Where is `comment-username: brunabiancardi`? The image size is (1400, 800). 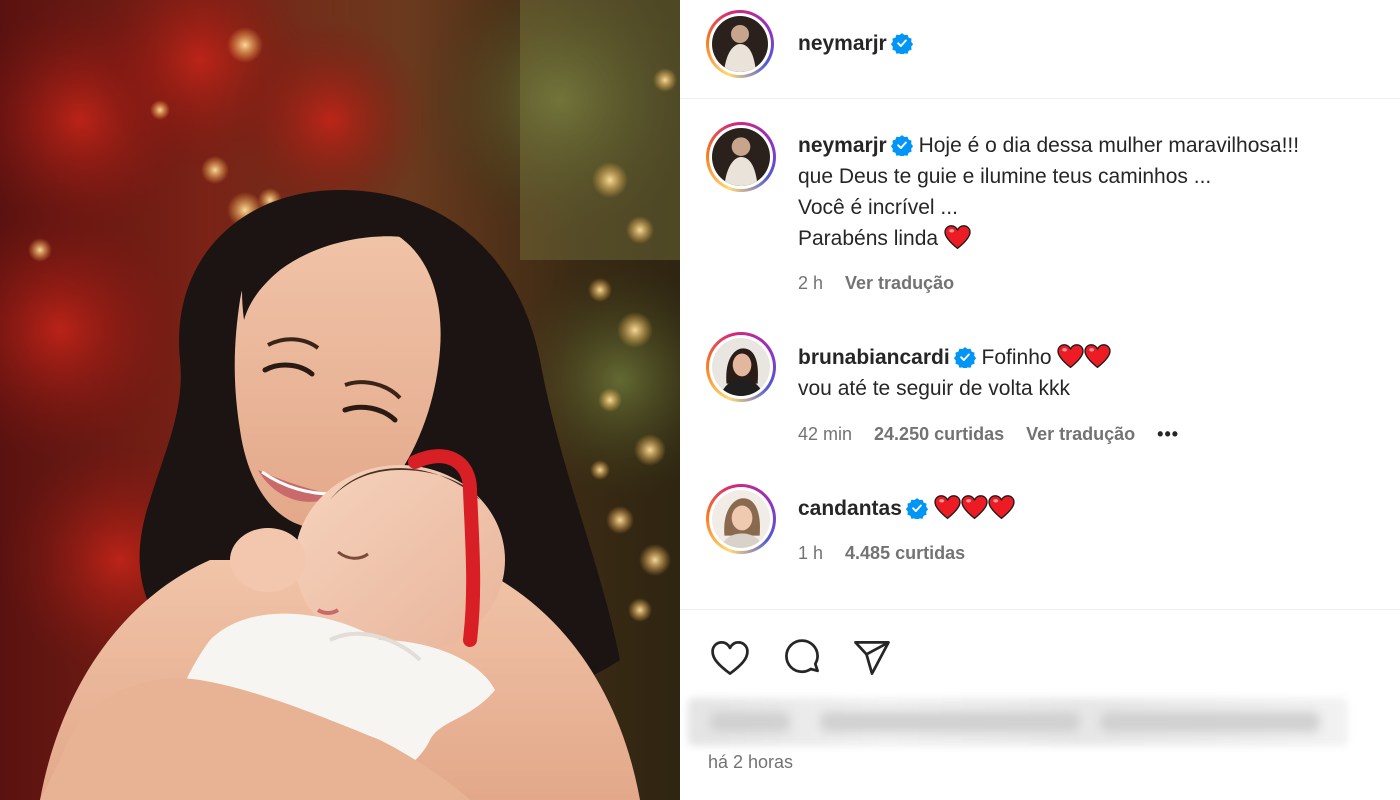
comment-username: brunabiancardi is located at coordinates (874, 357).